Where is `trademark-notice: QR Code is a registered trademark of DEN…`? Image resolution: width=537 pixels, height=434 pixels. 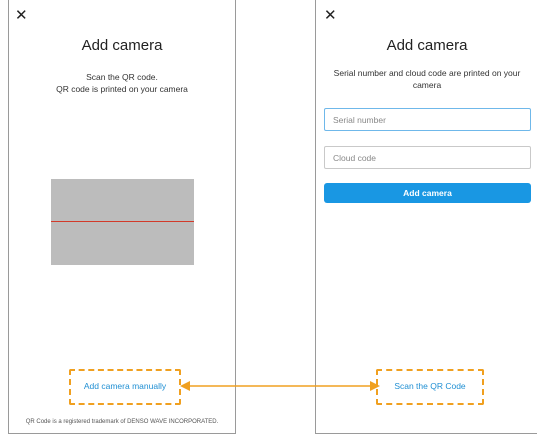 trademark-notice: QR Code is a registered trademark of DEN… is located at coordinates (122, 422).